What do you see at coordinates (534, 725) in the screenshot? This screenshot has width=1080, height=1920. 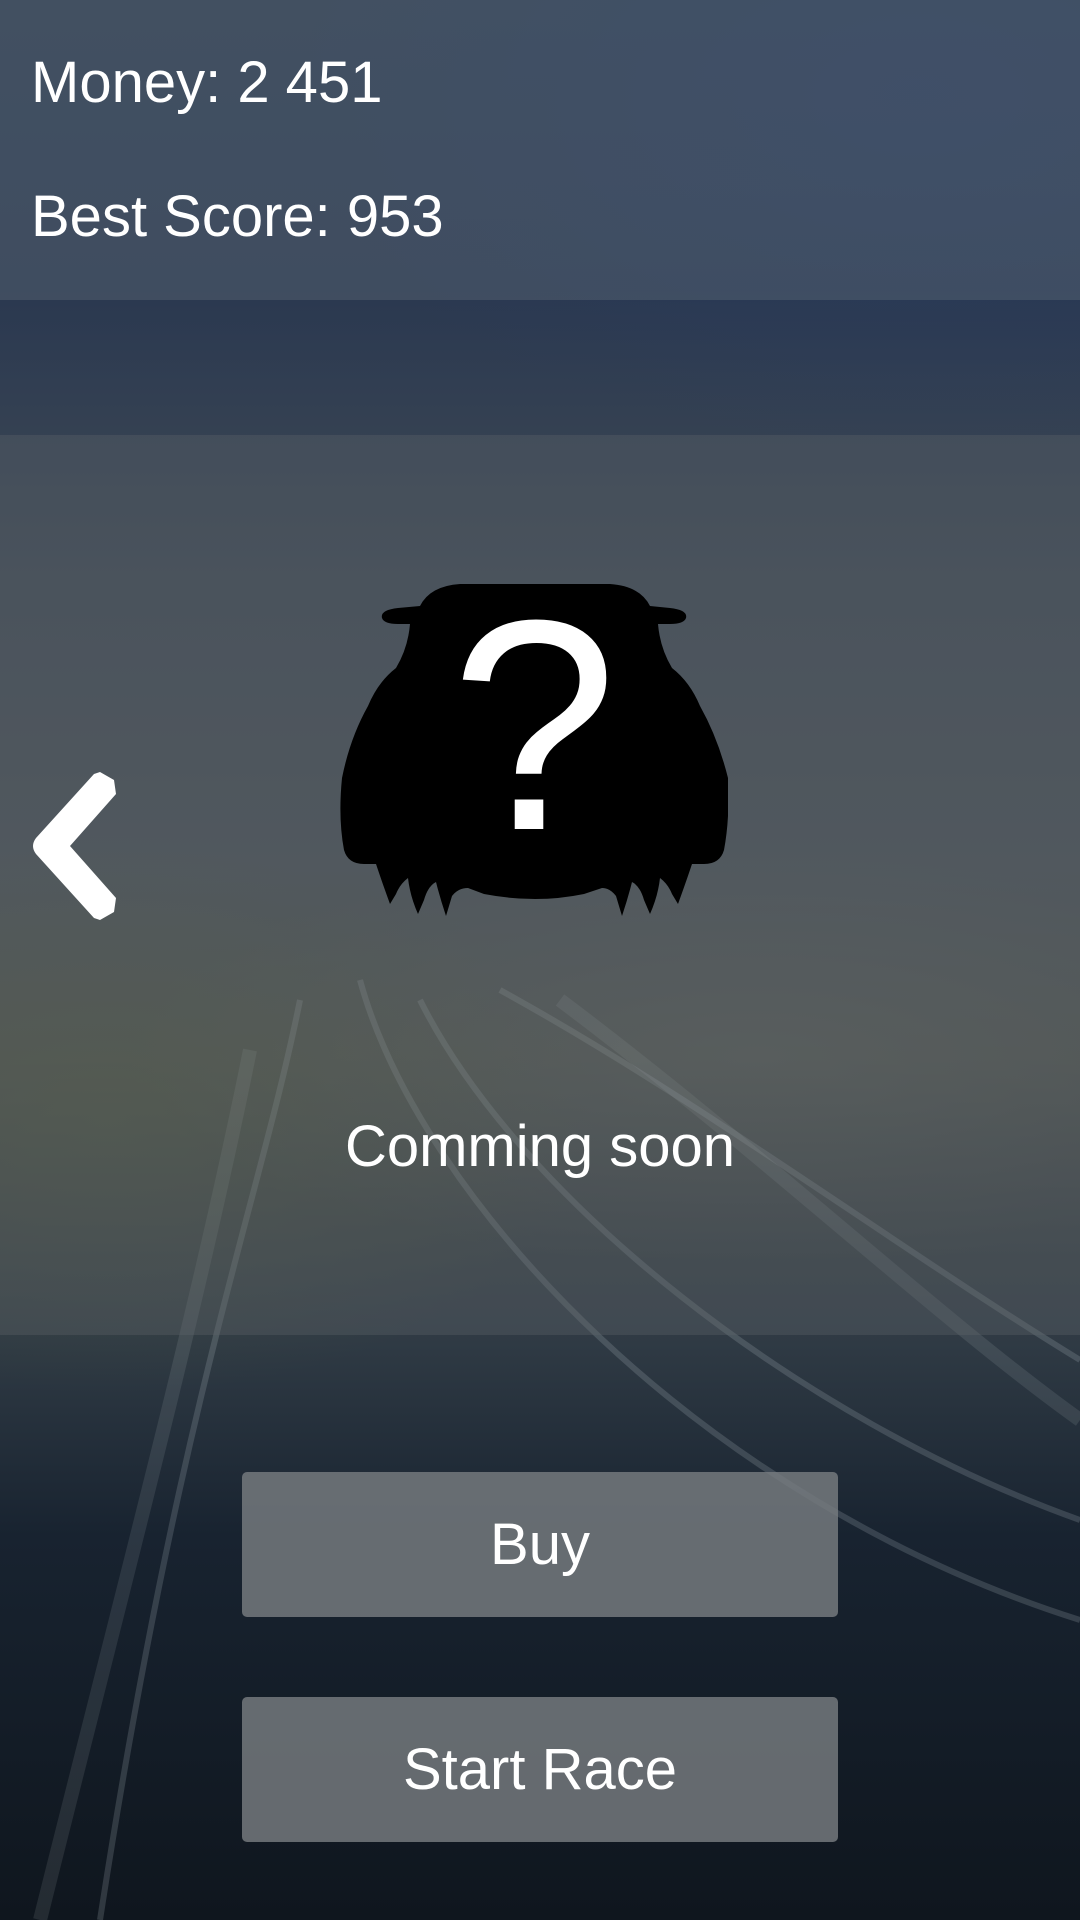 I see `unknown-car-question-mark: ?` at bounding box center [534, 725].